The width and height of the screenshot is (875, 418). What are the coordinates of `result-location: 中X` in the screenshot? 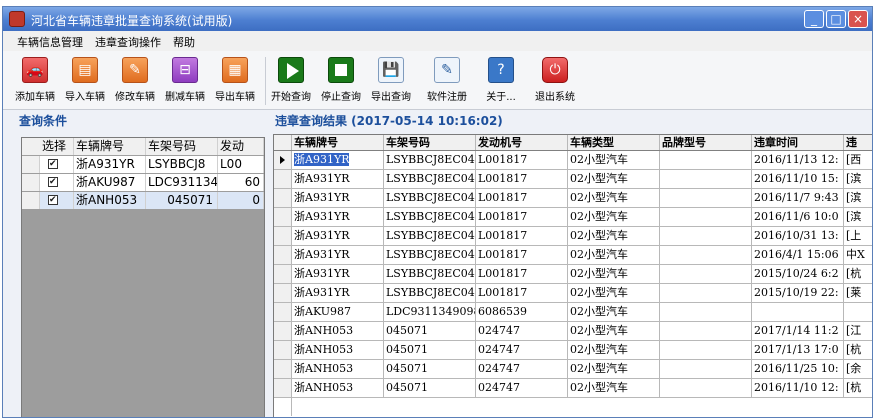 It's located at (858, 255).